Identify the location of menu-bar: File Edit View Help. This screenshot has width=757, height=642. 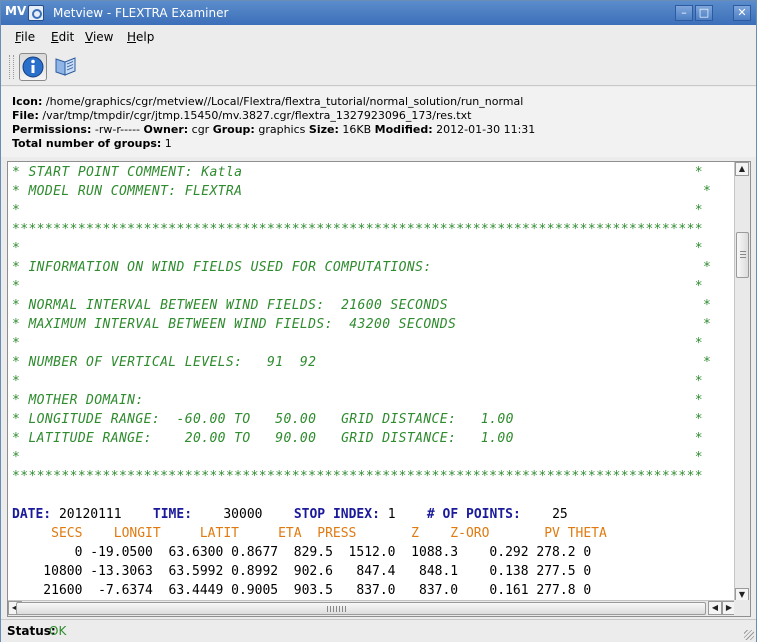
(378, 37).